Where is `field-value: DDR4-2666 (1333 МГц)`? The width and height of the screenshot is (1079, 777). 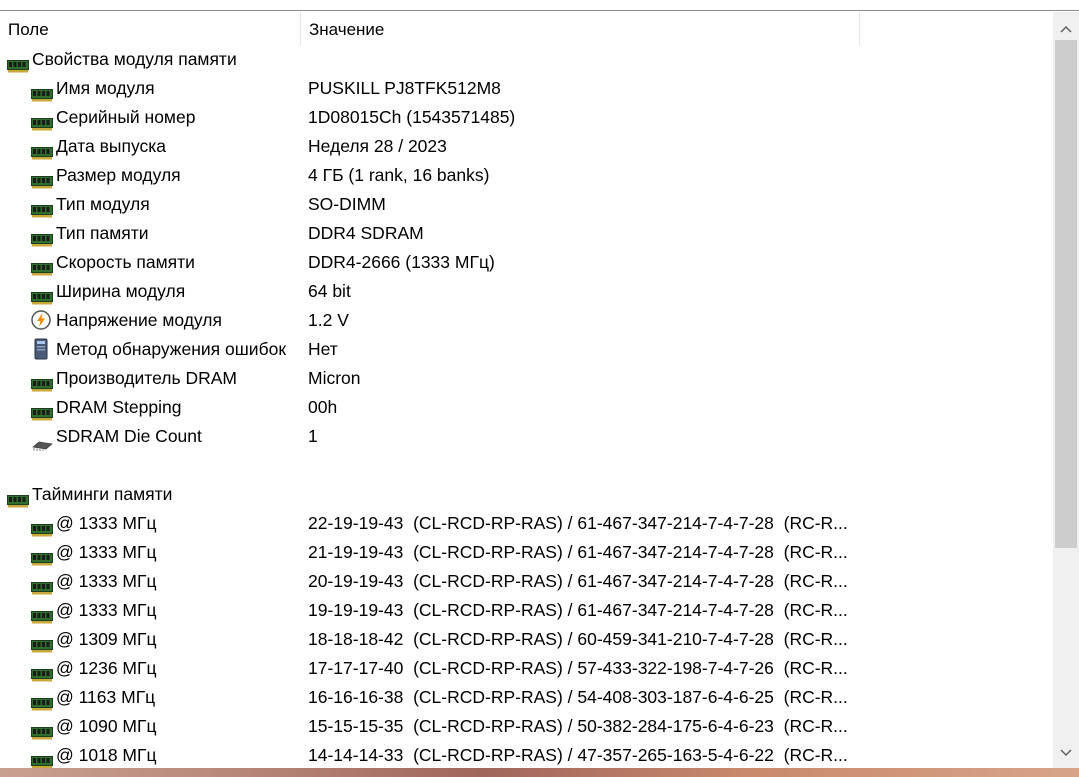
field-value: DDR4-2666 (1333 МГц) is located at coordinates (401, 262).